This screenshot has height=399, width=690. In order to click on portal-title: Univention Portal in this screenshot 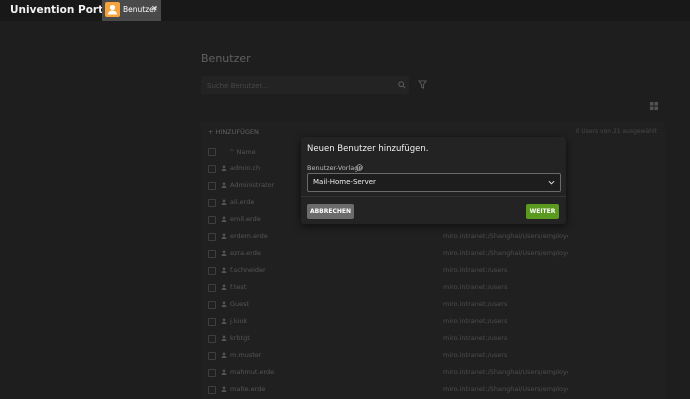, I will do `click(62, 10)`.